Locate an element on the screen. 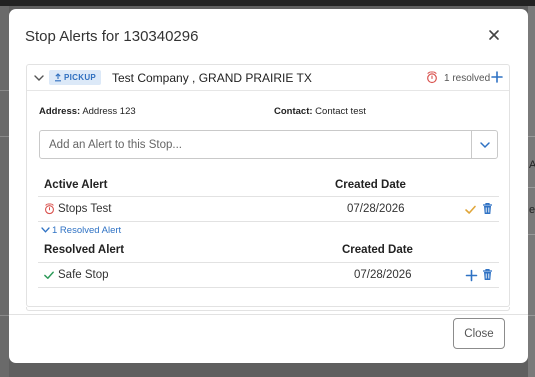 The height and width of the screenshot is (377, 535). address-label: Address: is located at coordinates (60, 111).